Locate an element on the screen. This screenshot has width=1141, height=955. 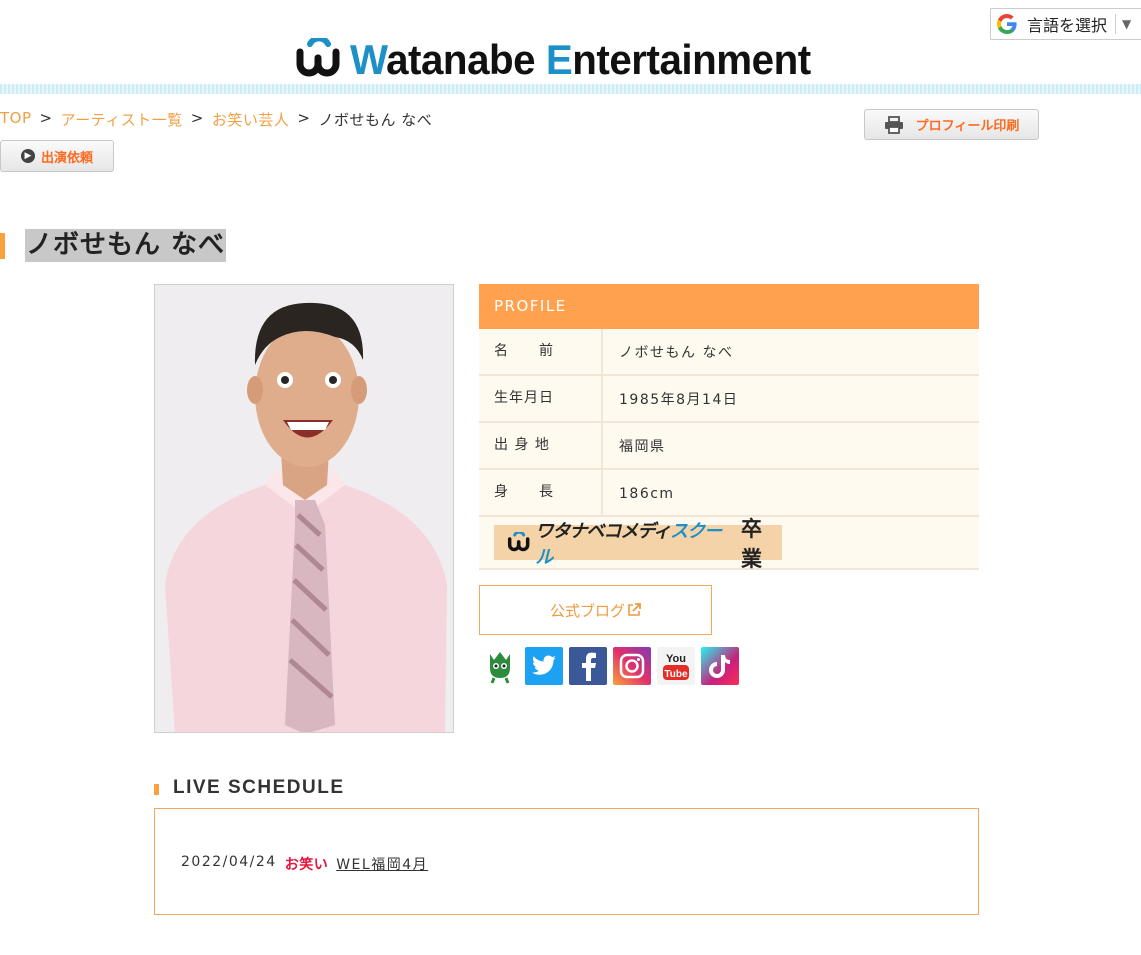
site-logo: Watanabe Entertainment is located at coordinates (563, 60).